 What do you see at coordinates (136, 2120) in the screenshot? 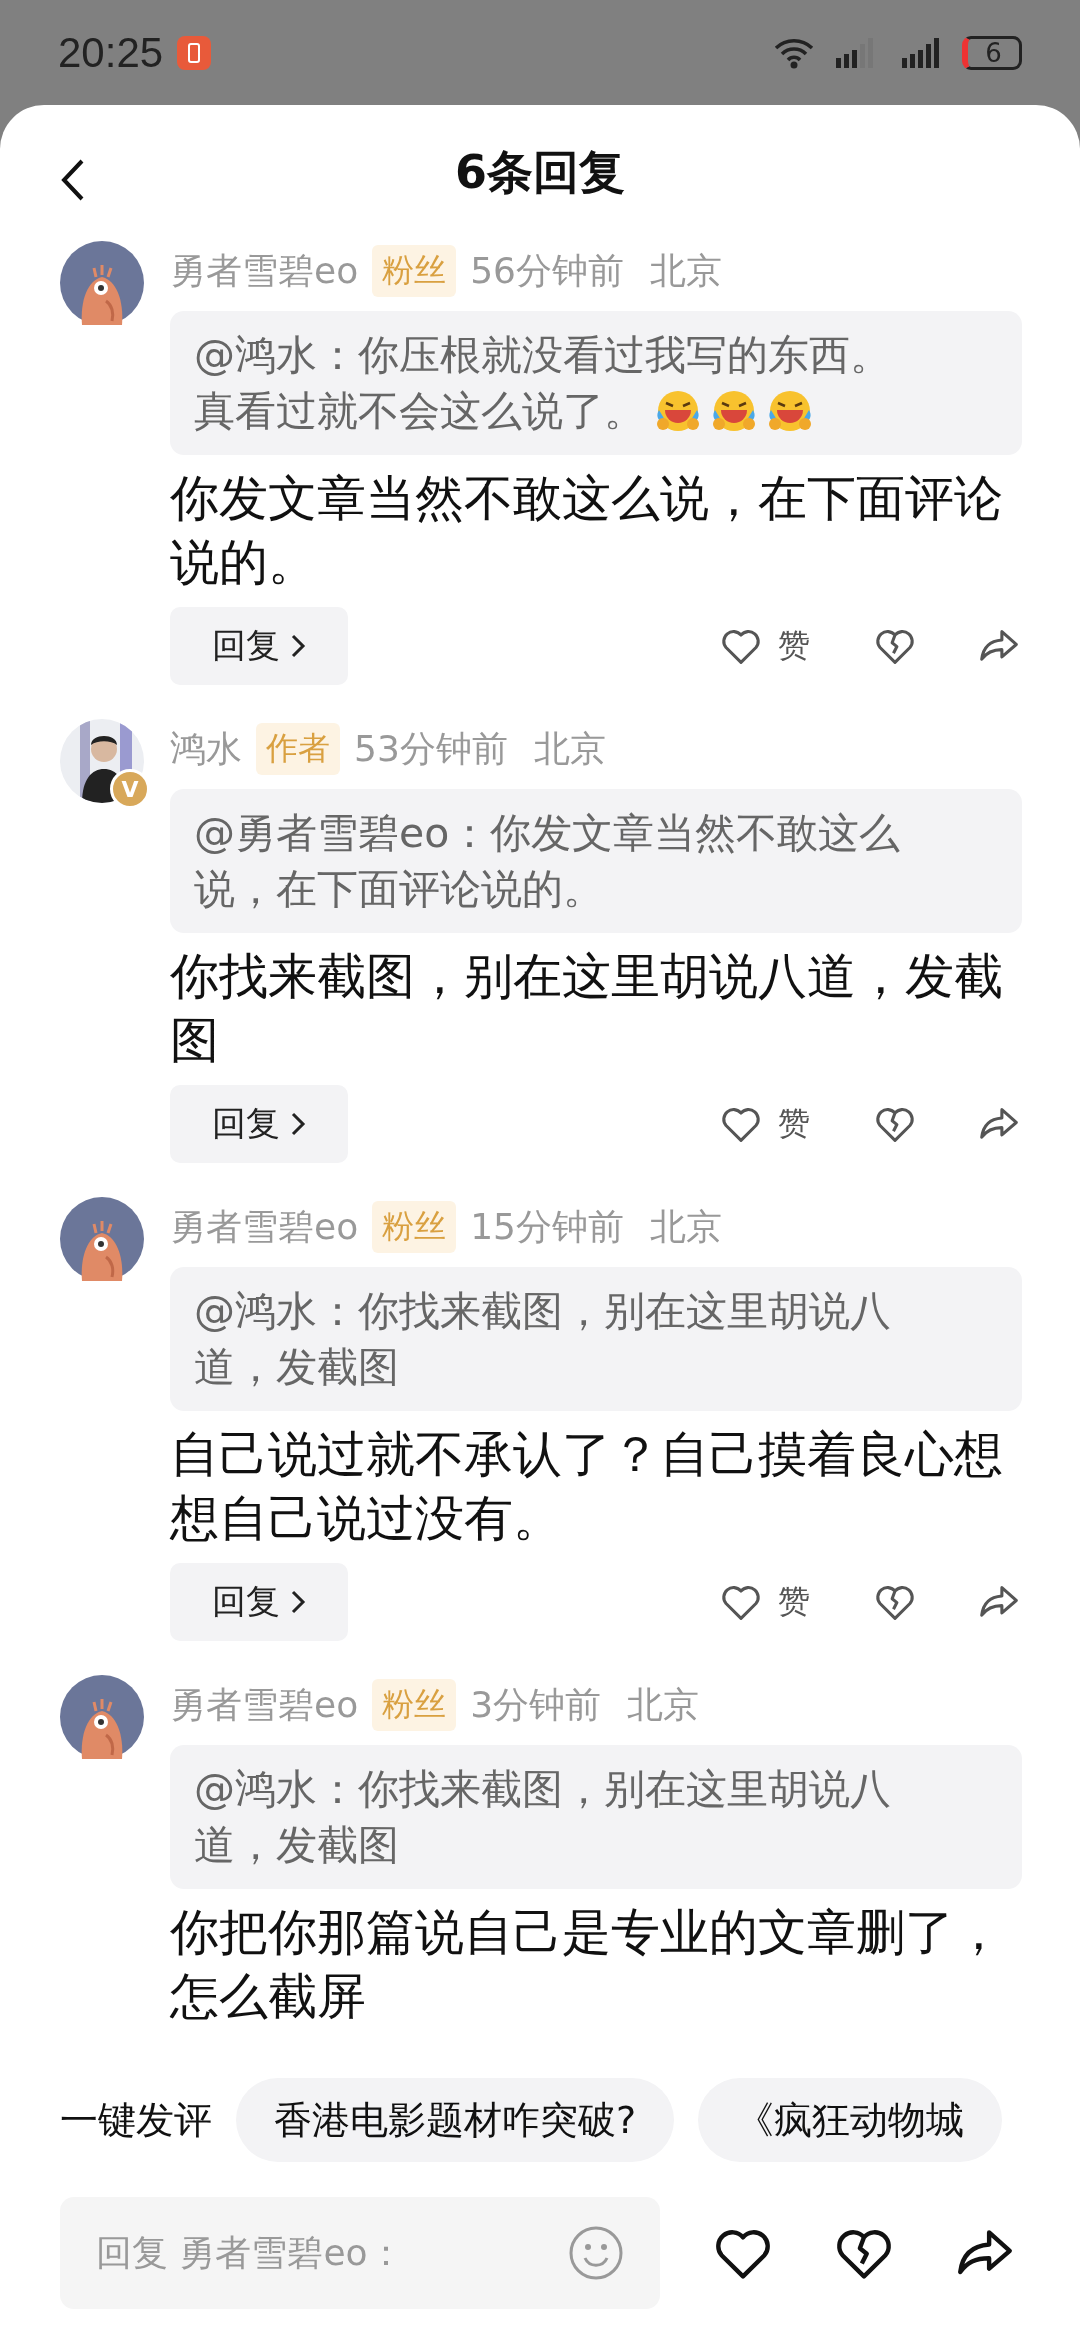
I see `quick-comment-label: 一键发评` at bounding box center [136, 2120].